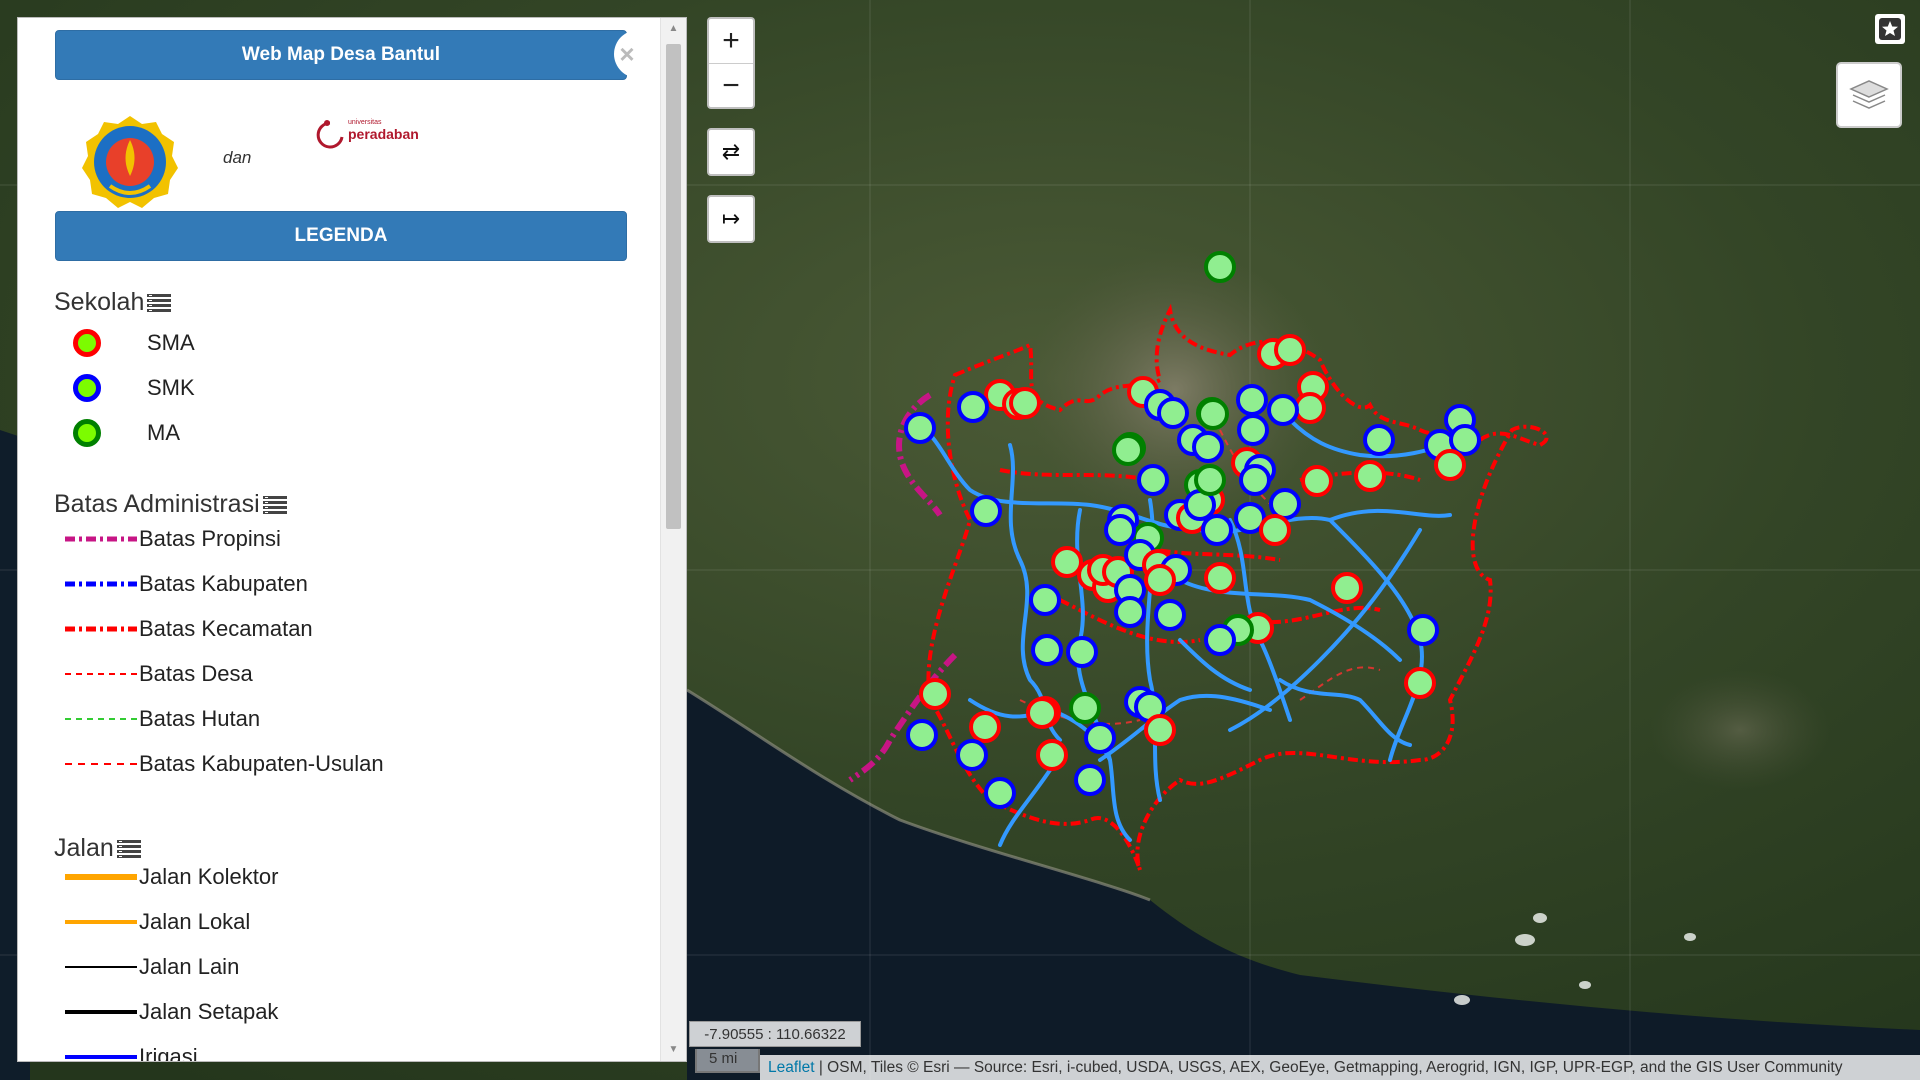 The image size is (1920, 1080). I want to click on star-icon, so click(1890, 29).